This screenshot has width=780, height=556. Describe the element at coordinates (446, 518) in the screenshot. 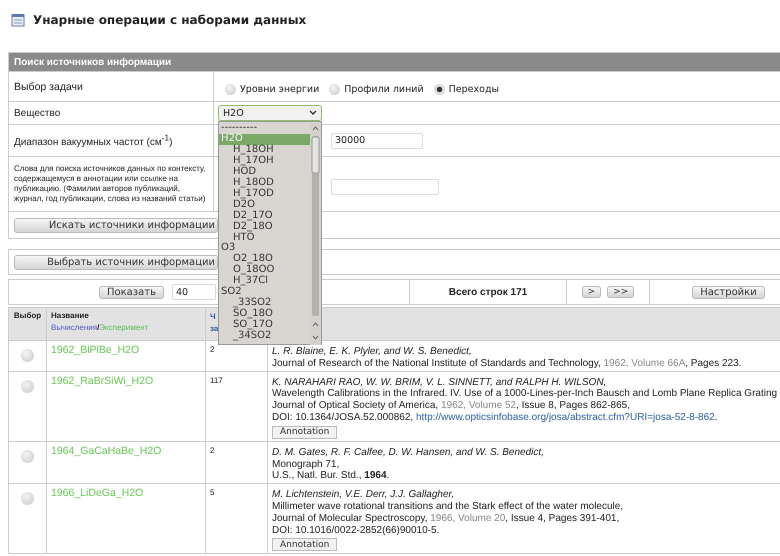

I see `reference-line: Journal of Molecular Spectroscopy, 1966, Volume 20, Issue 4, Pages 391-401,` at that location.